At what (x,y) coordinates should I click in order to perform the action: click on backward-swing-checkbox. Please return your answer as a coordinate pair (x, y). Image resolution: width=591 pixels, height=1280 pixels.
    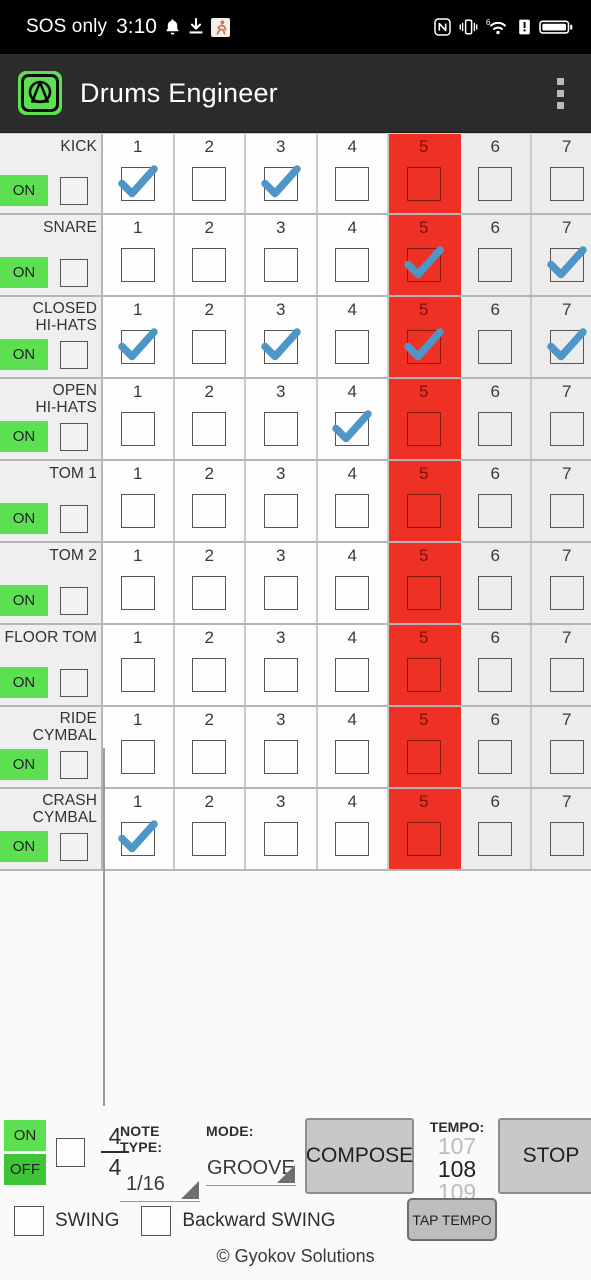
    Looking at the image, I should click on (156, 1221).